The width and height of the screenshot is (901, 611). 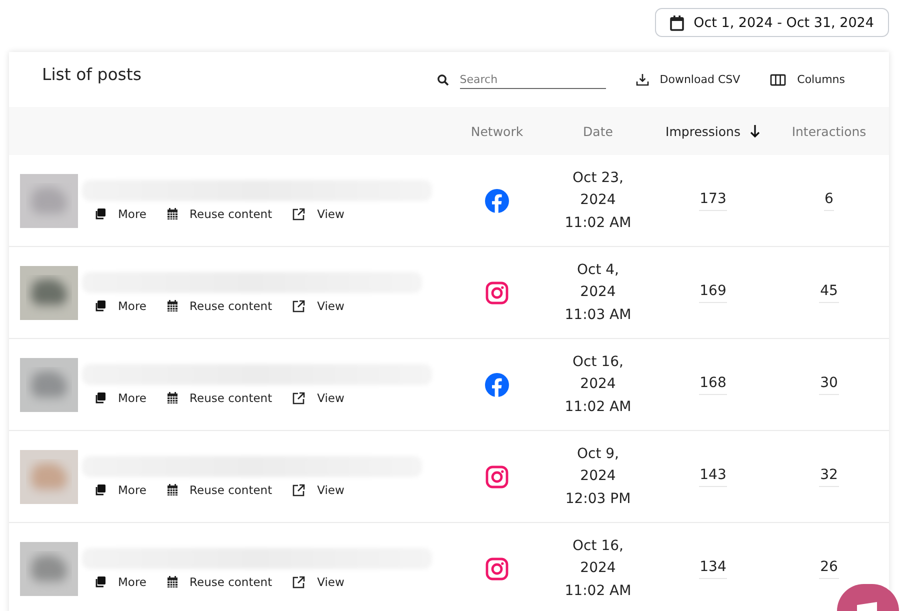 I want to click on date-text: 11:03 AM, so click(x=598, y=315).